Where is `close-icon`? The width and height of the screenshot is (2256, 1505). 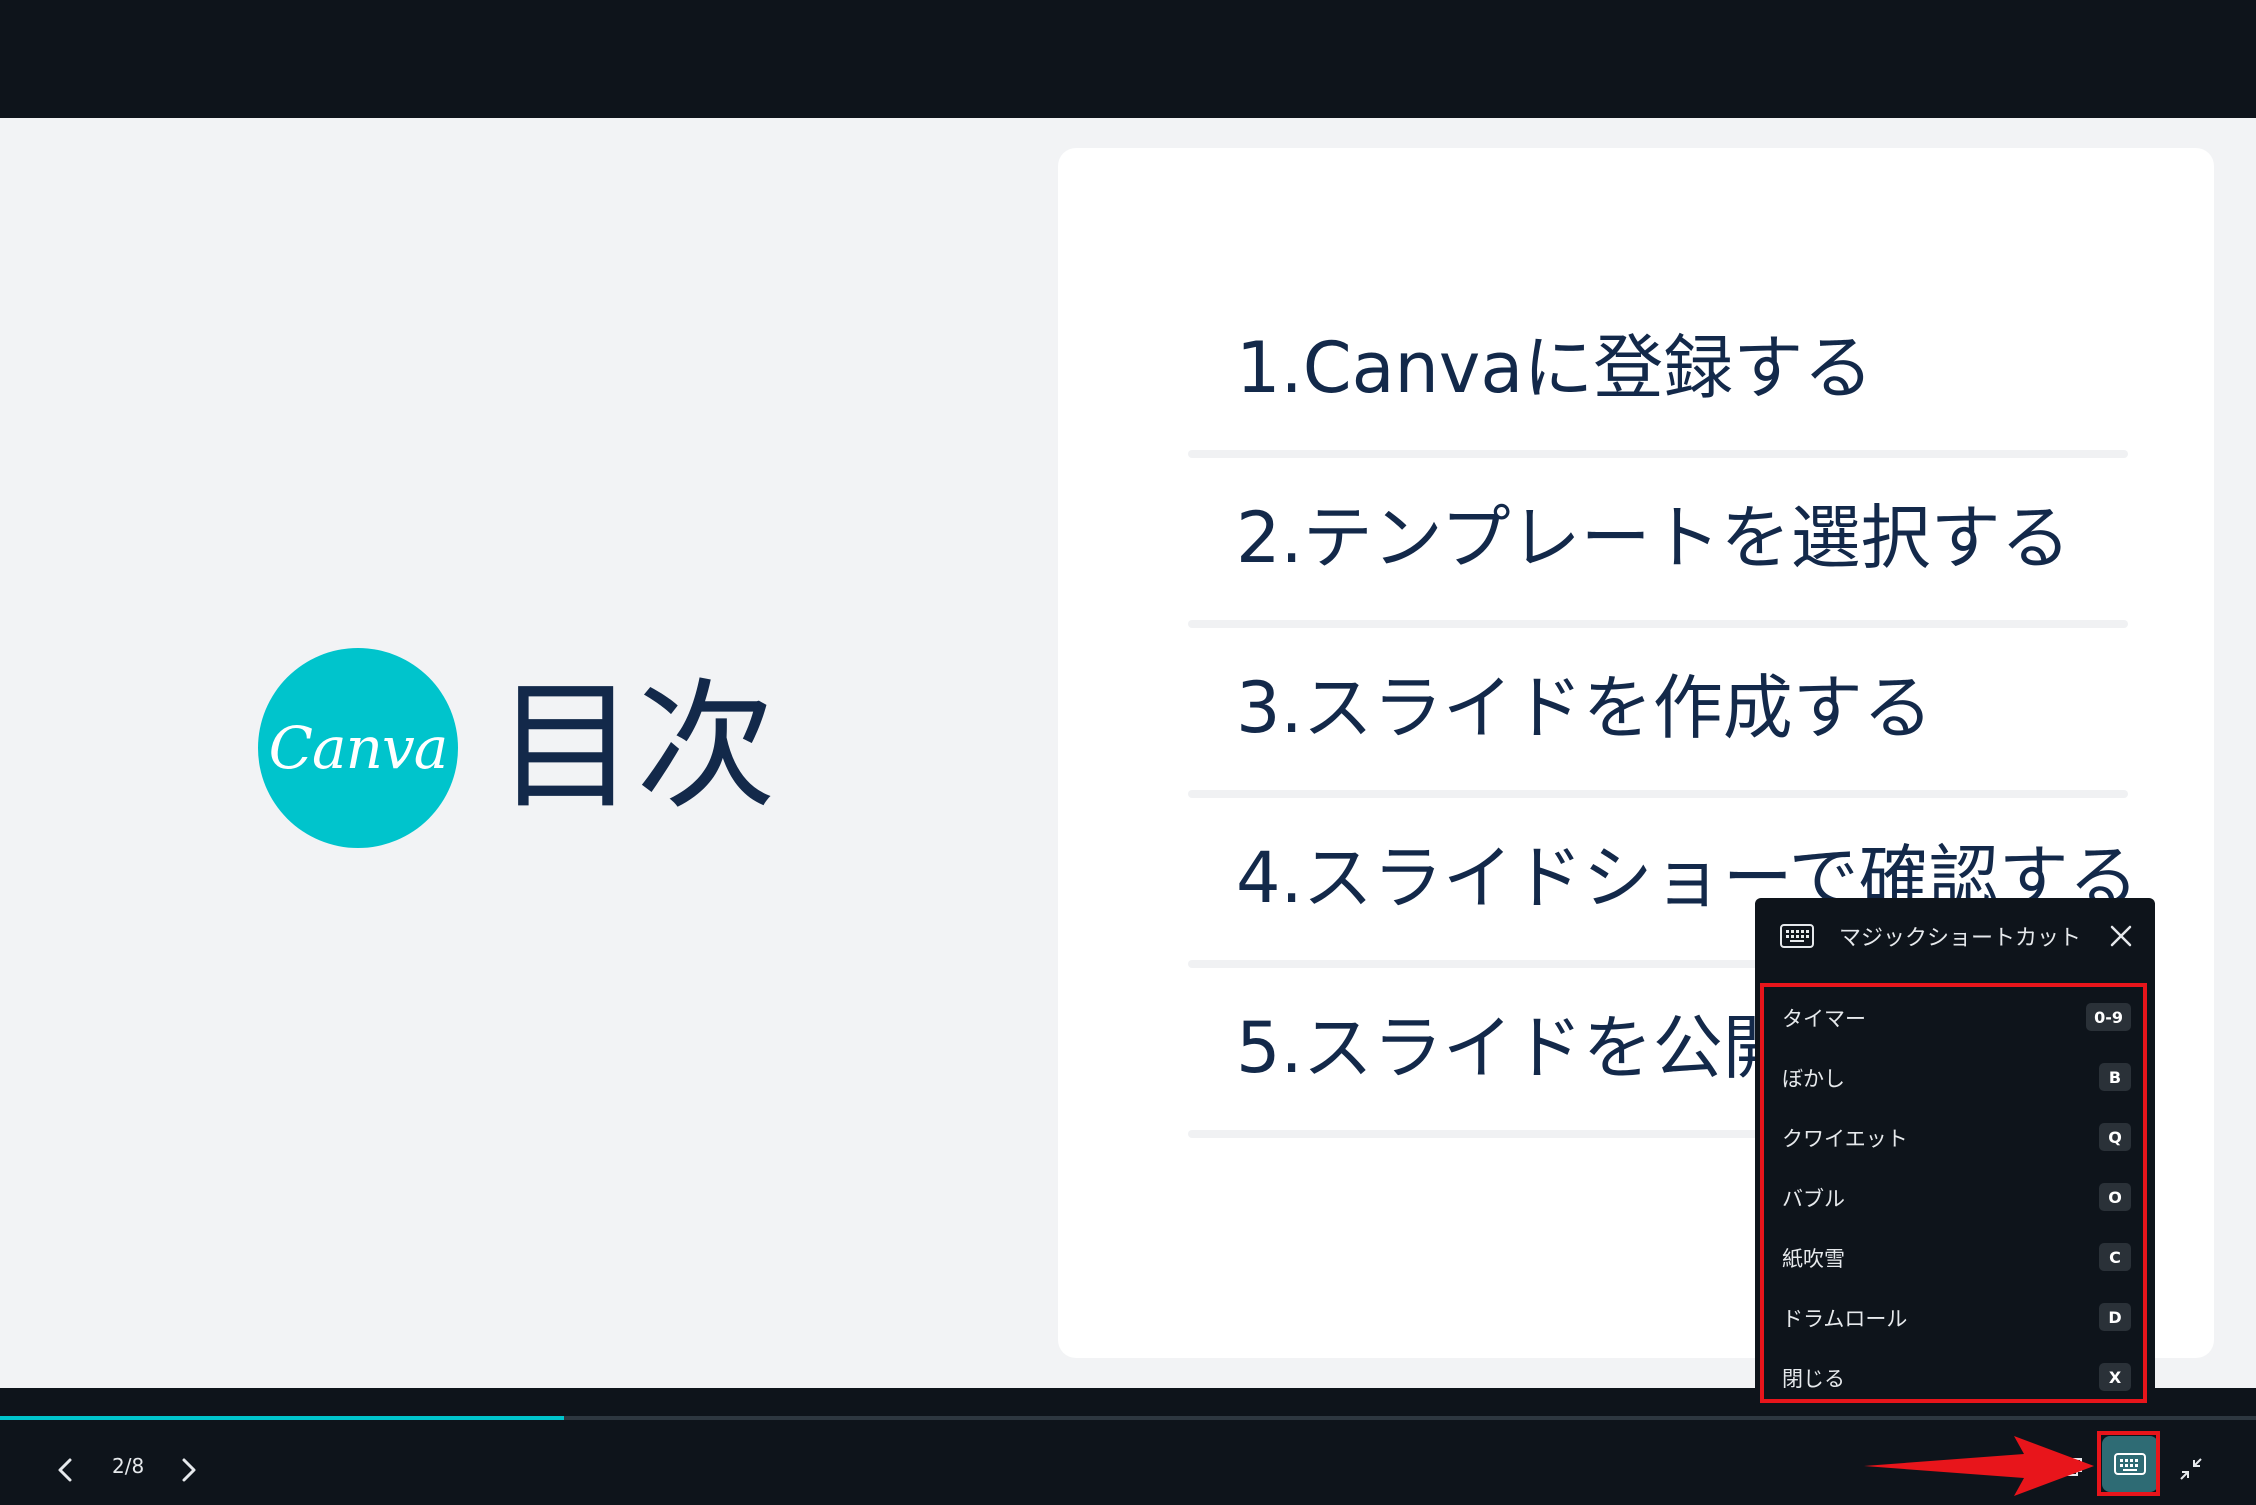
close-icon is located at coordinates (2121, 936).